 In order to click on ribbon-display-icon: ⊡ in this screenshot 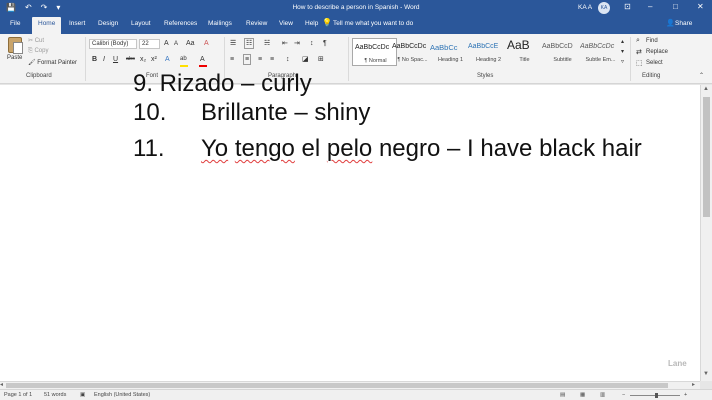, I will do `click(627, 7)`.